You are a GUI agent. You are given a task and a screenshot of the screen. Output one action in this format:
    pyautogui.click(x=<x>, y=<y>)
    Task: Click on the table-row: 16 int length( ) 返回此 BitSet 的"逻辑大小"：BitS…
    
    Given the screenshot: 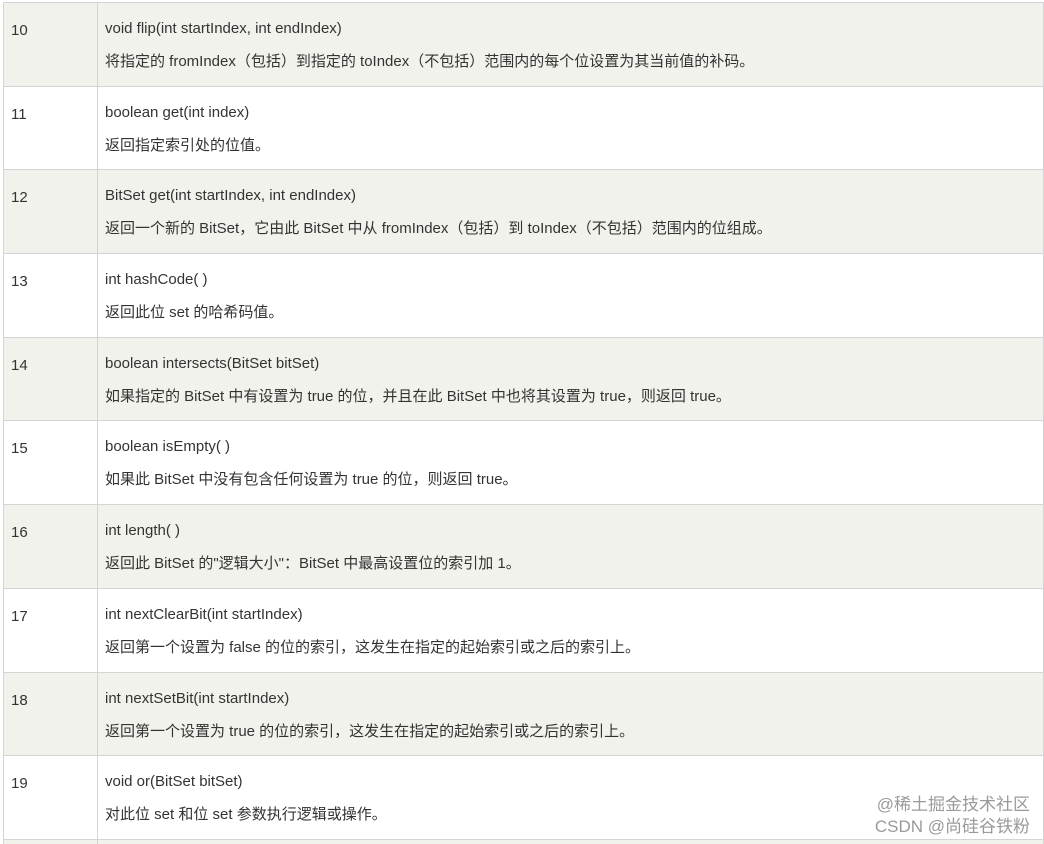 What is the action you would take?
    pyautogui.click(x=523, y=546)
    